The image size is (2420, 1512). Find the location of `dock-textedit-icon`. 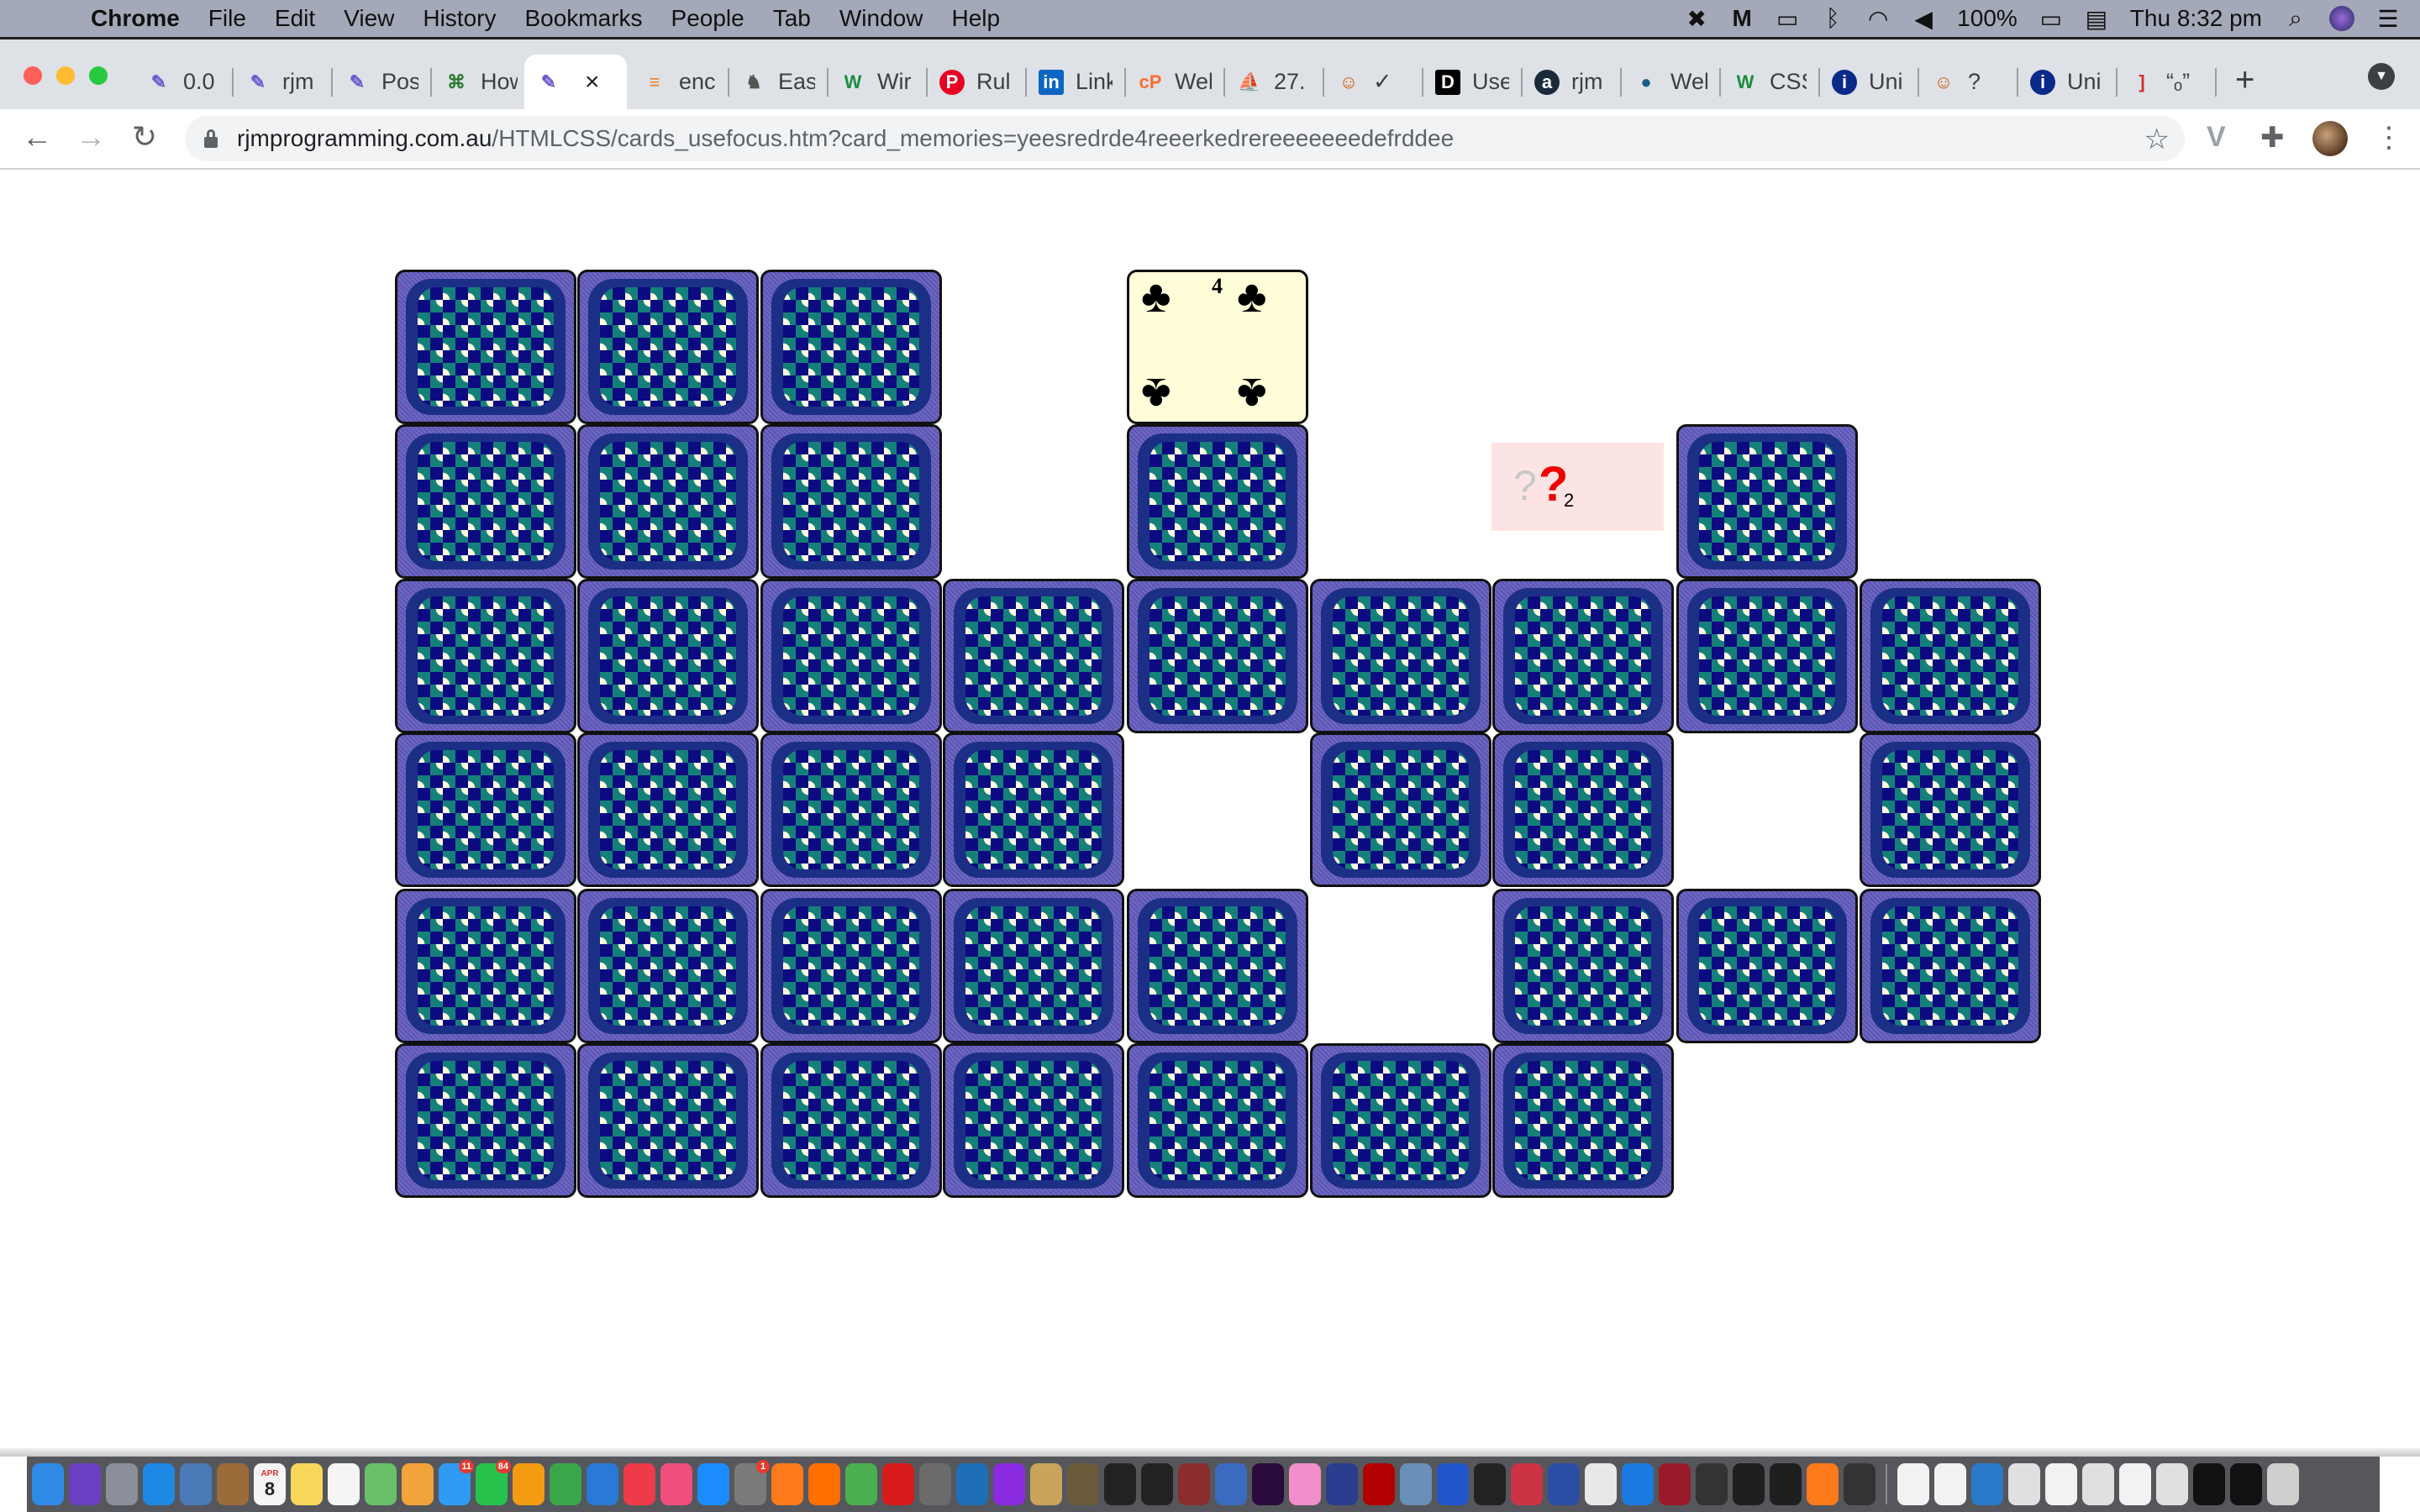

dock-textedit-icon is located at coordinates (1601, 1484).